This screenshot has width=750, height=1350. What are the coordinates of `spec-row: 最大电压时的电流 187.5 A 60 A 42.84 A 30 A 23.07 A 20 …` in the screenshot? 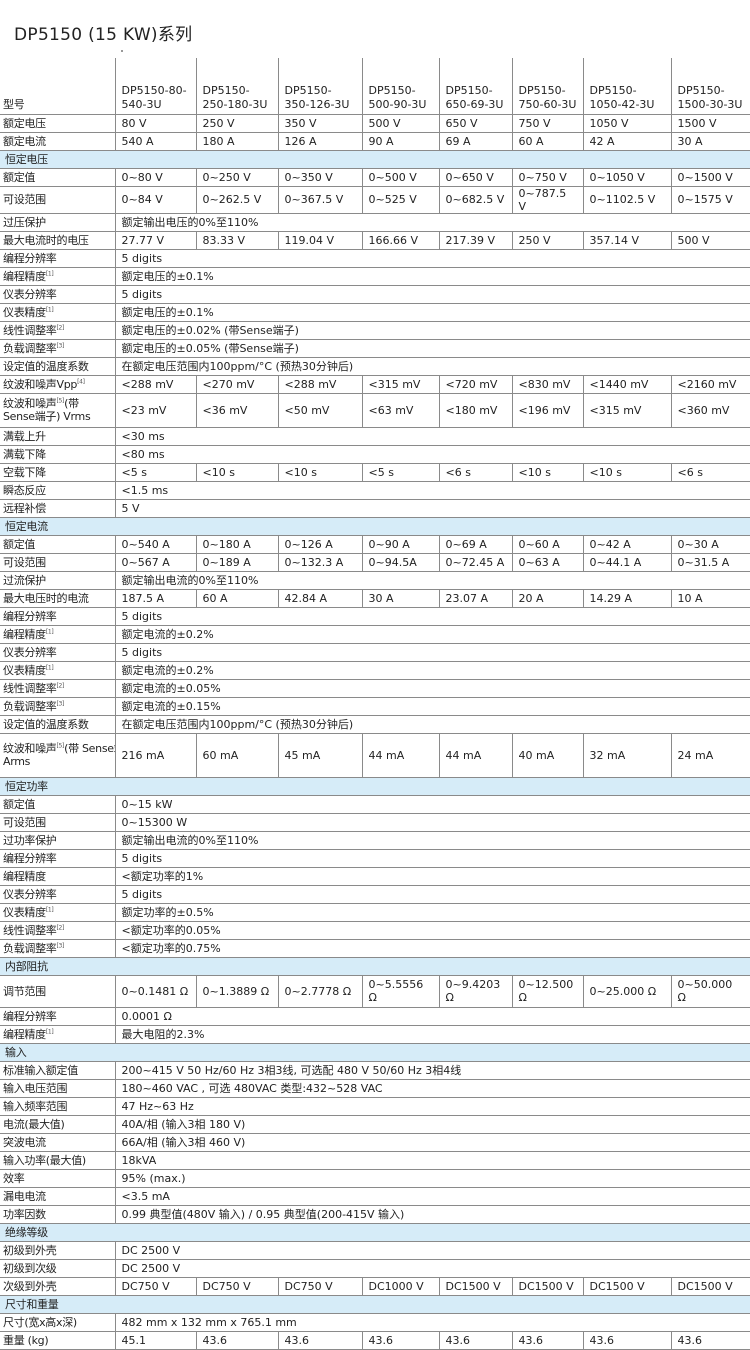 It's located at (375, 598).